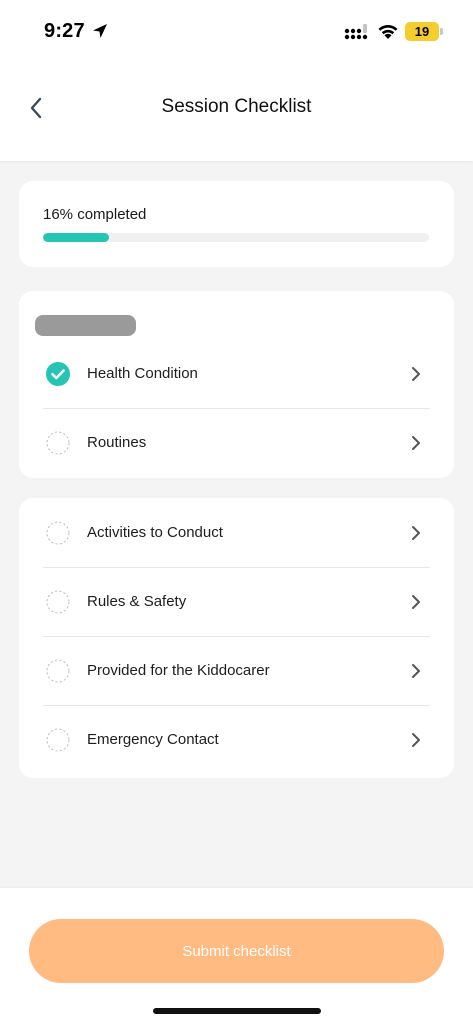 The height and width of the screenshot is (1024, 473). Describe the element at coordinates (76, 237) in the screenshot. I see `progress-bar-fill` at that location.